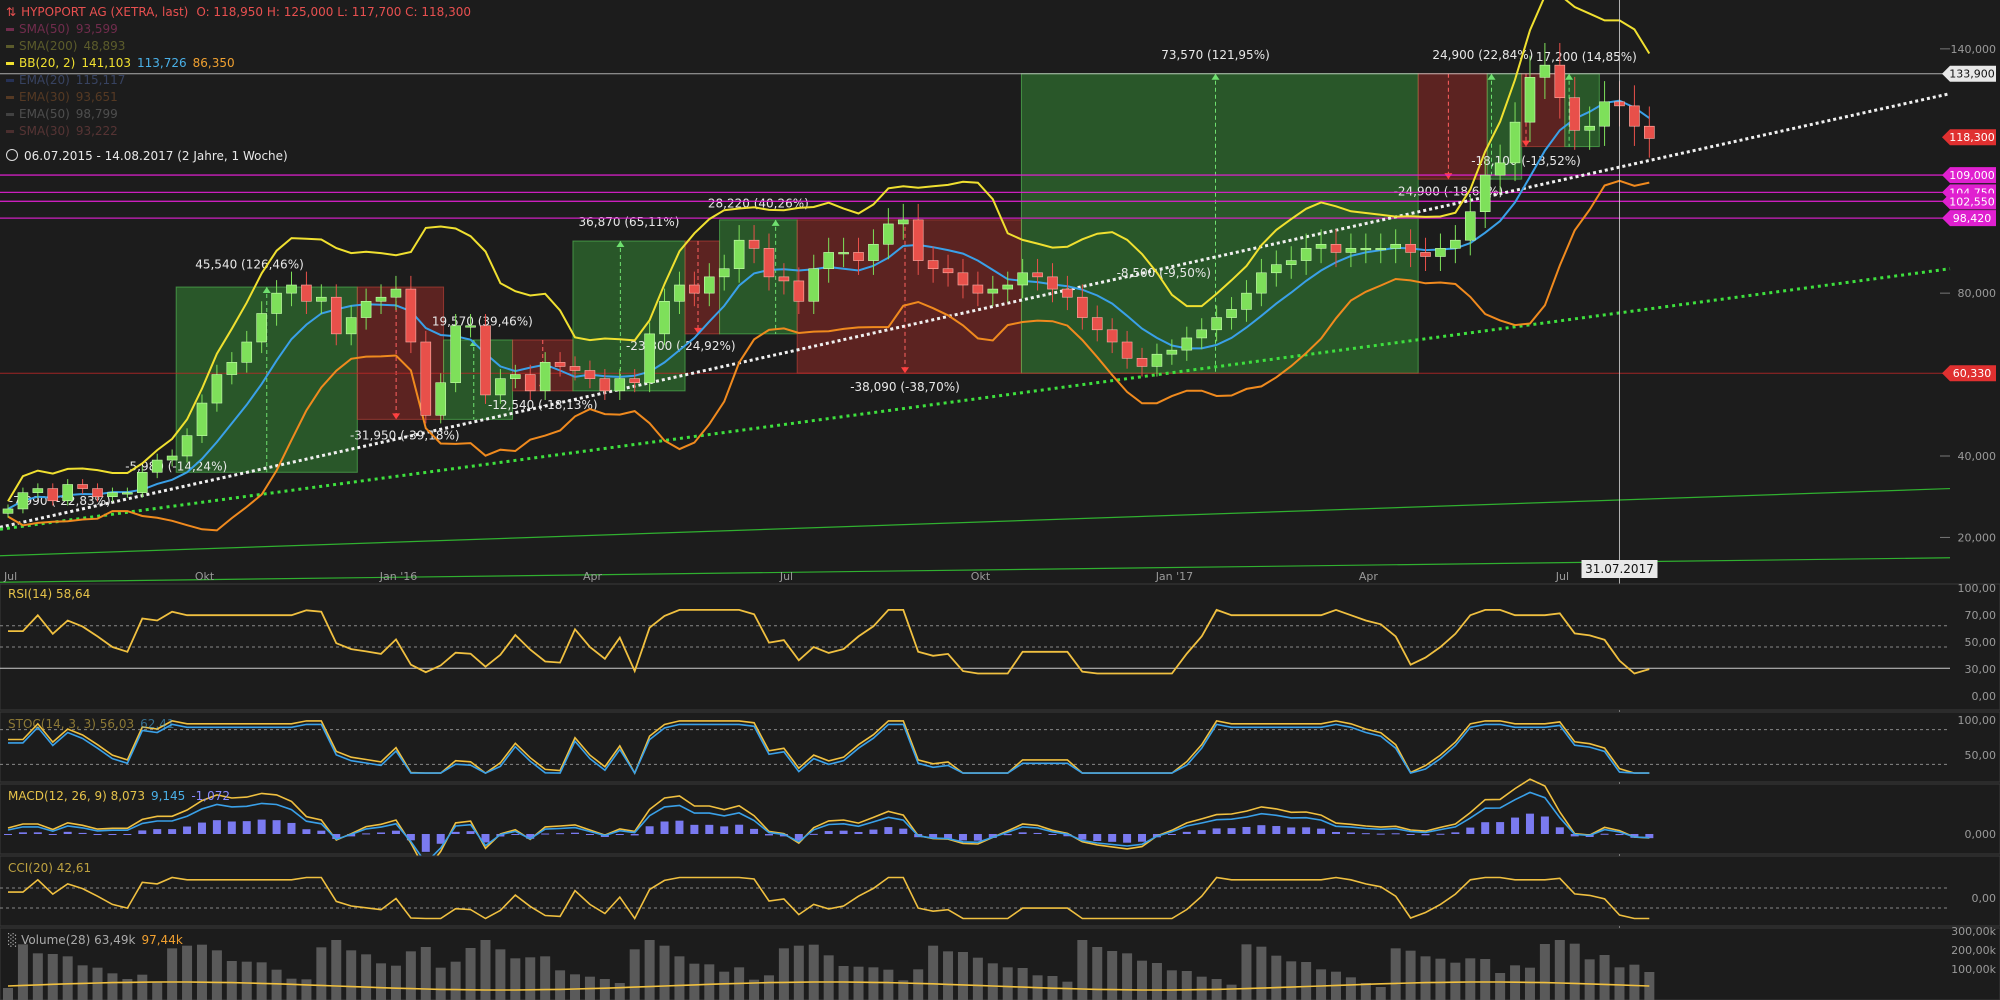 The image size is (2000, 1000). Describe the element at coordinates (10, 29) in the screenshot. I see `sma50-swatch` at that location.